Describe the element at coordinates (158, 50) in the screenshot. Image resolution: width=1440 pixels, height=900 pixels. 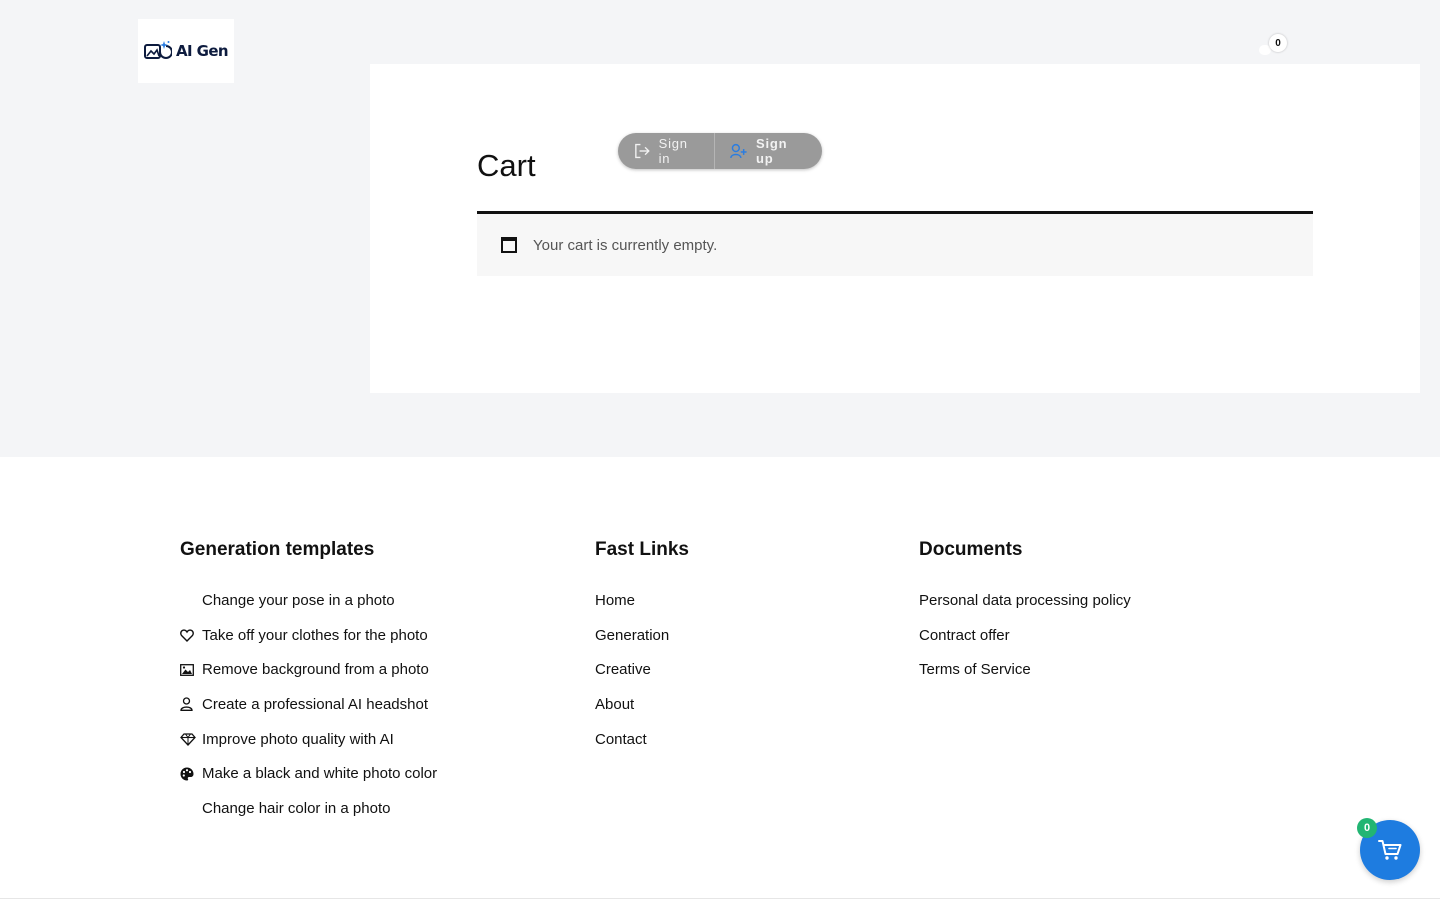
I see `logo-icon` at that location.